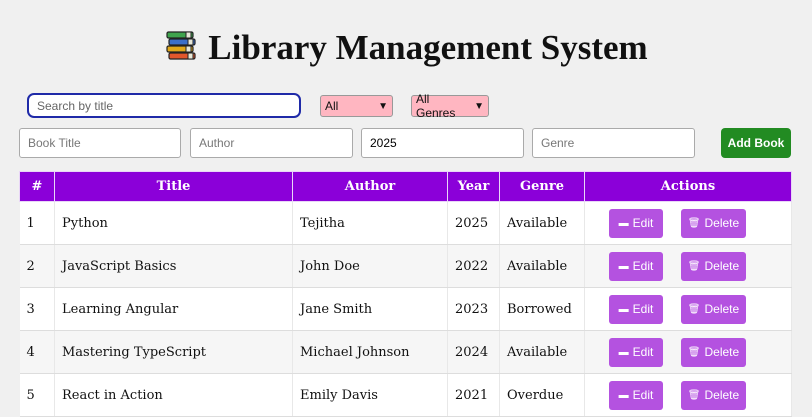 Image resolution: width=812 pixels, height=417 pixels. I want to click on book-title-field, so click(100, 143).